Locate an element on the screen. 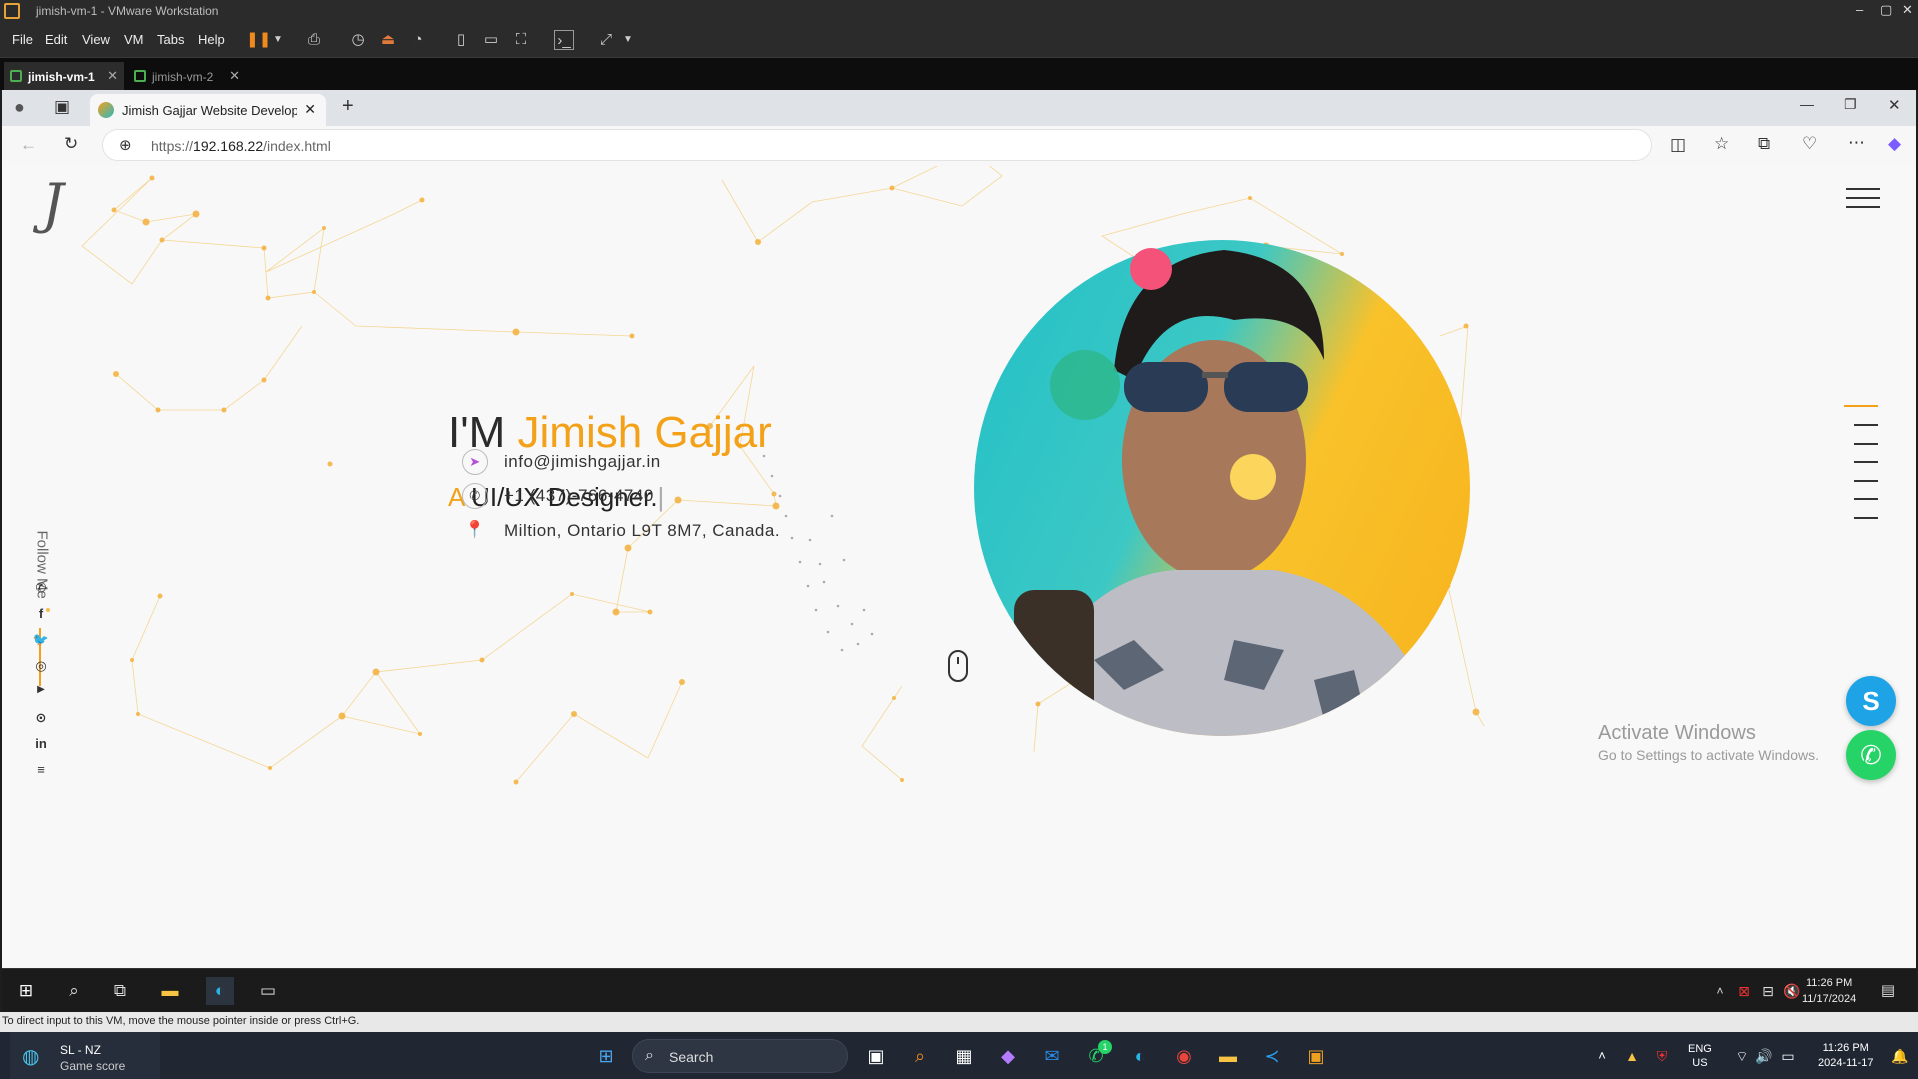 Image resolution: width=1918 pixels, height=1079 pixels. notifications-bell-icon: 🔔 is located at coordinates (1900, 1056).